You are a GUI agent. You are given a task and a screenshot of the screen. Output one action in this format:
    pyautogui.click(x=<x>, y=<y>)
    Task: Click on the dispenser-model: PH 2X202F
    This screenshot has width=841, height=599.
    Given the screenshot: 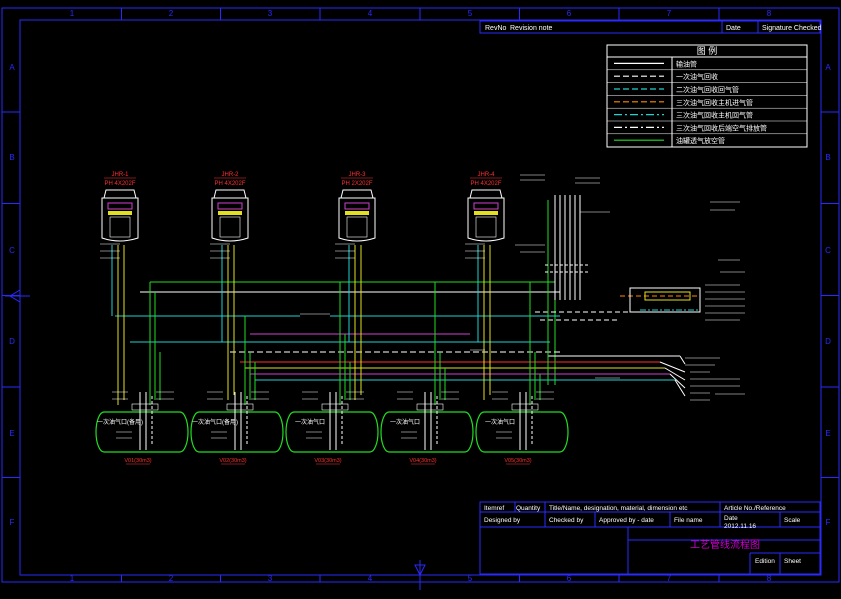 What is the action you would take?
    pyautogui.click(x=356, y=184)
    